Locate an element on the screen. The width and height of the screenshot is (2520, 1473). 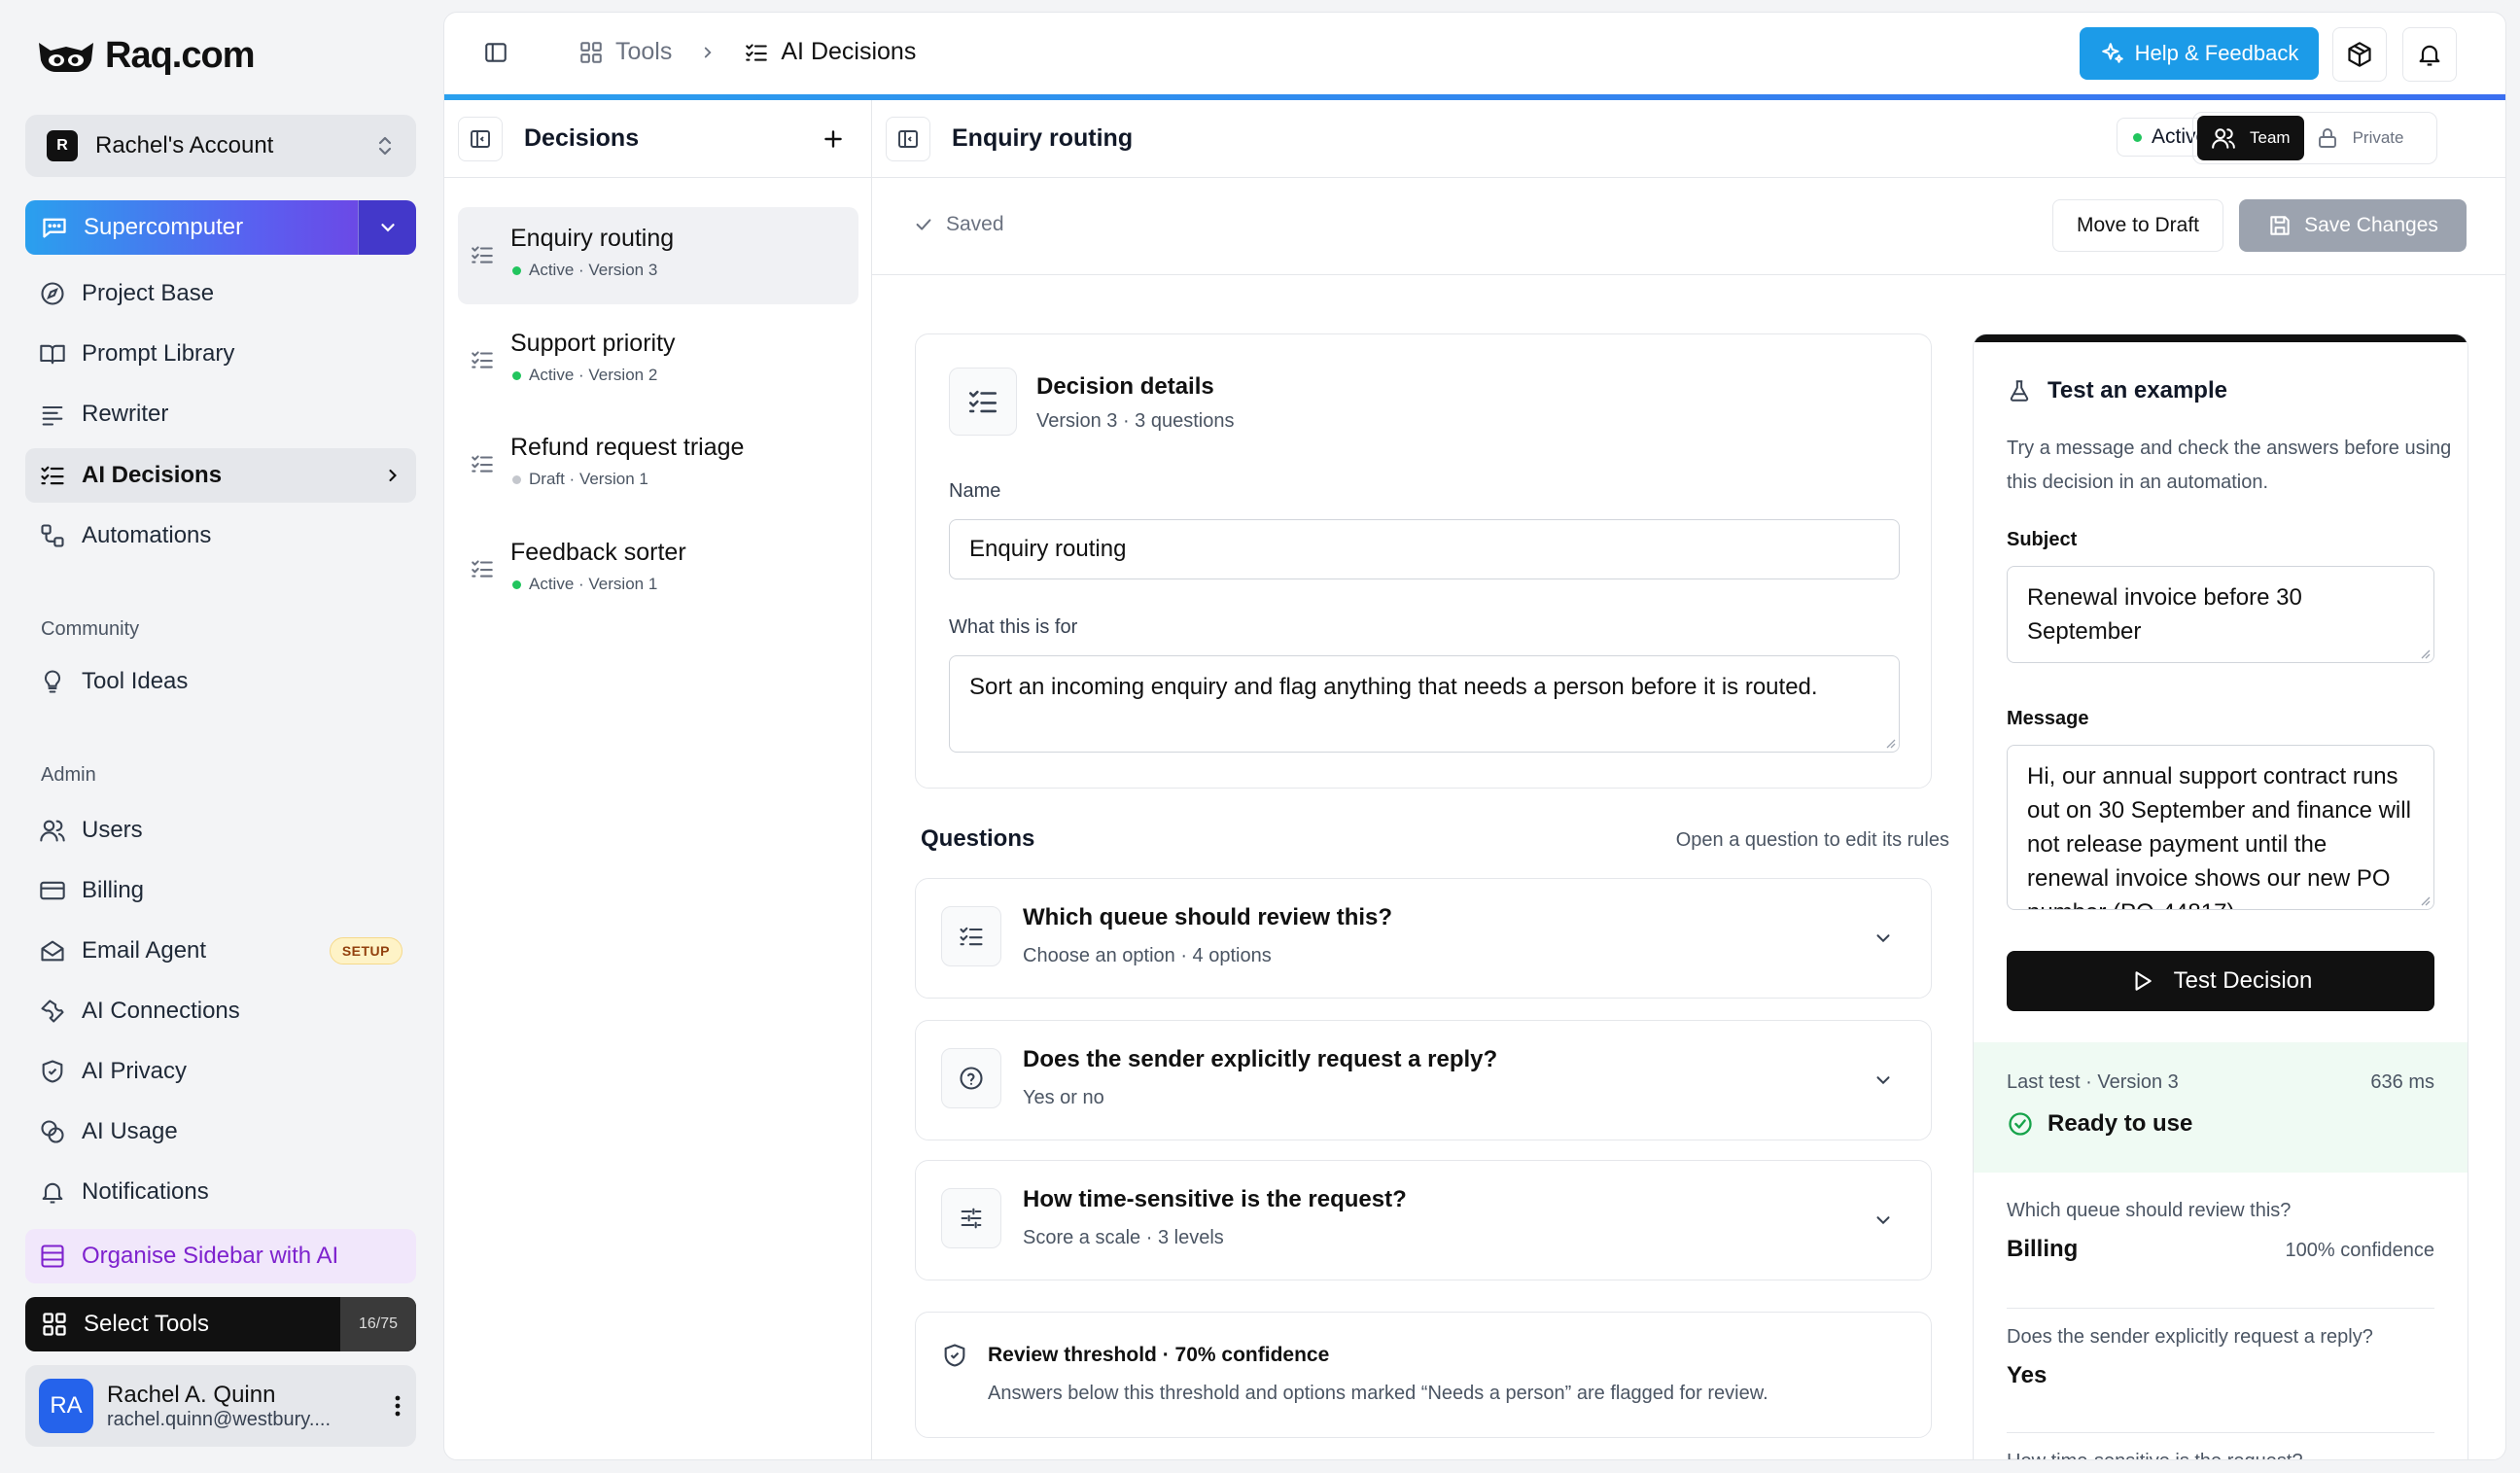
sidebar-item-automations: Automations is located at coordinates (220, 536).